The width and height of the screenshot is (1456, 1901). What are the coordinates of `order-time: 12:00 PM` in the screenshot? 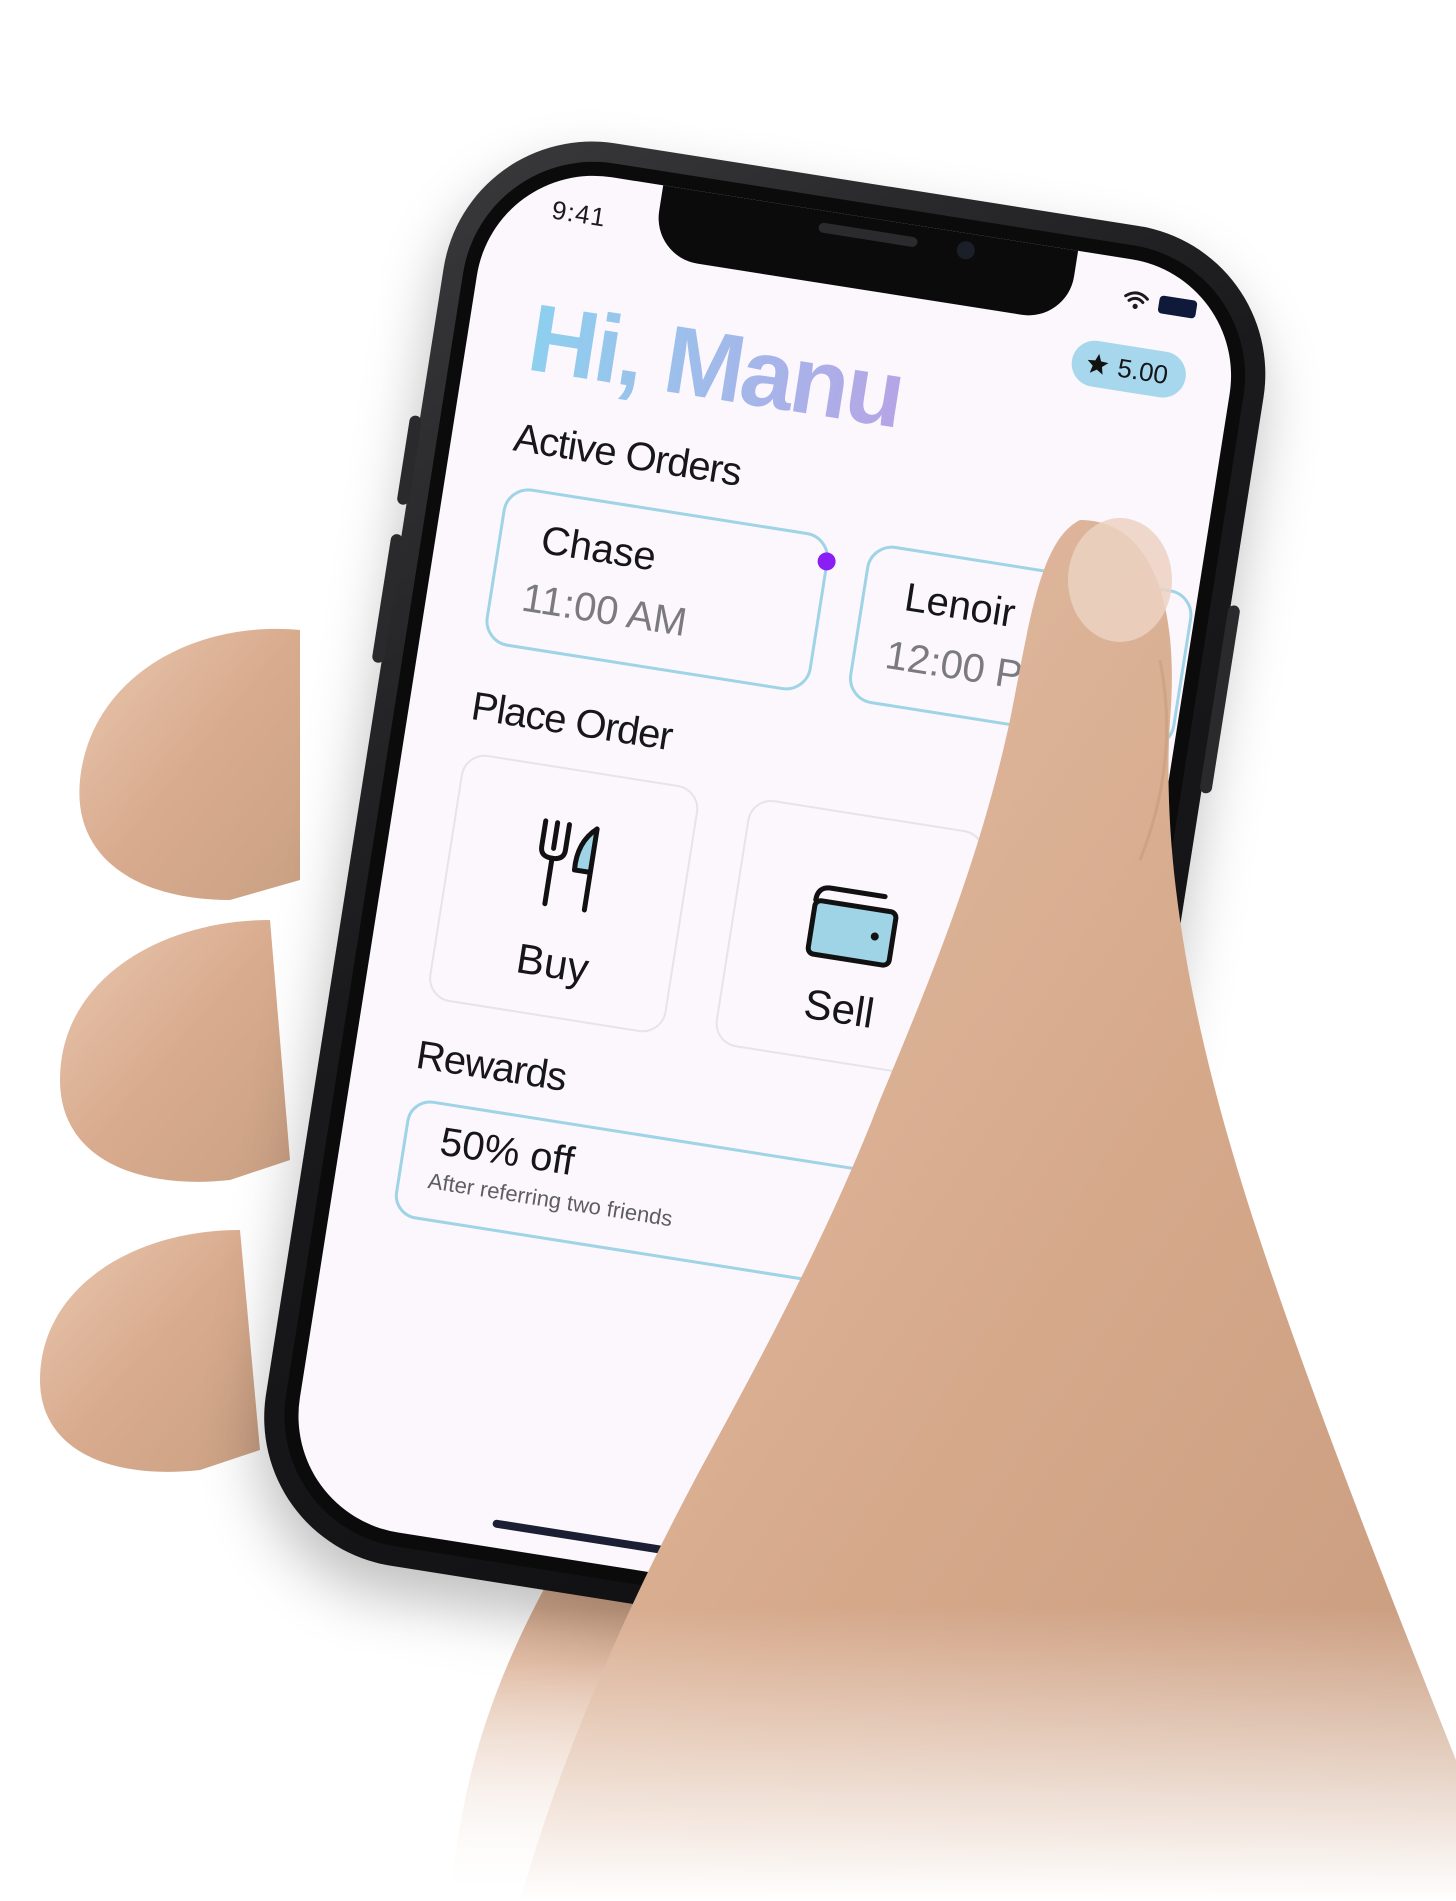 It's located at (970, 668).